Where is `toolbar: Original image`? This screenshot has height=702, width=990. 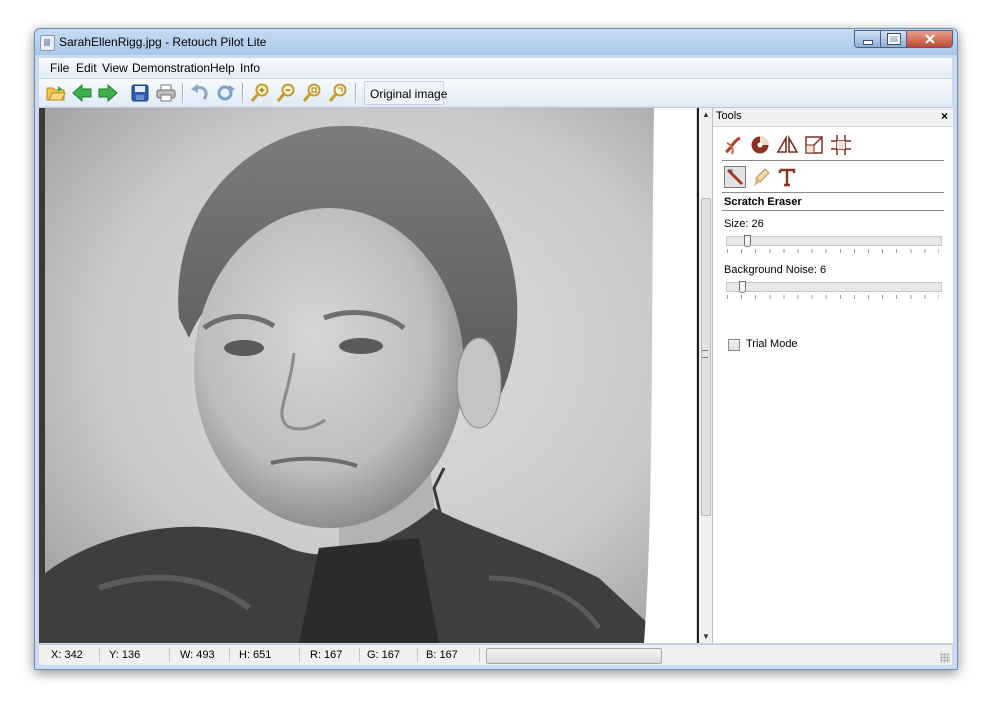
toolbar: Original image is located at coordinates (495, 93).